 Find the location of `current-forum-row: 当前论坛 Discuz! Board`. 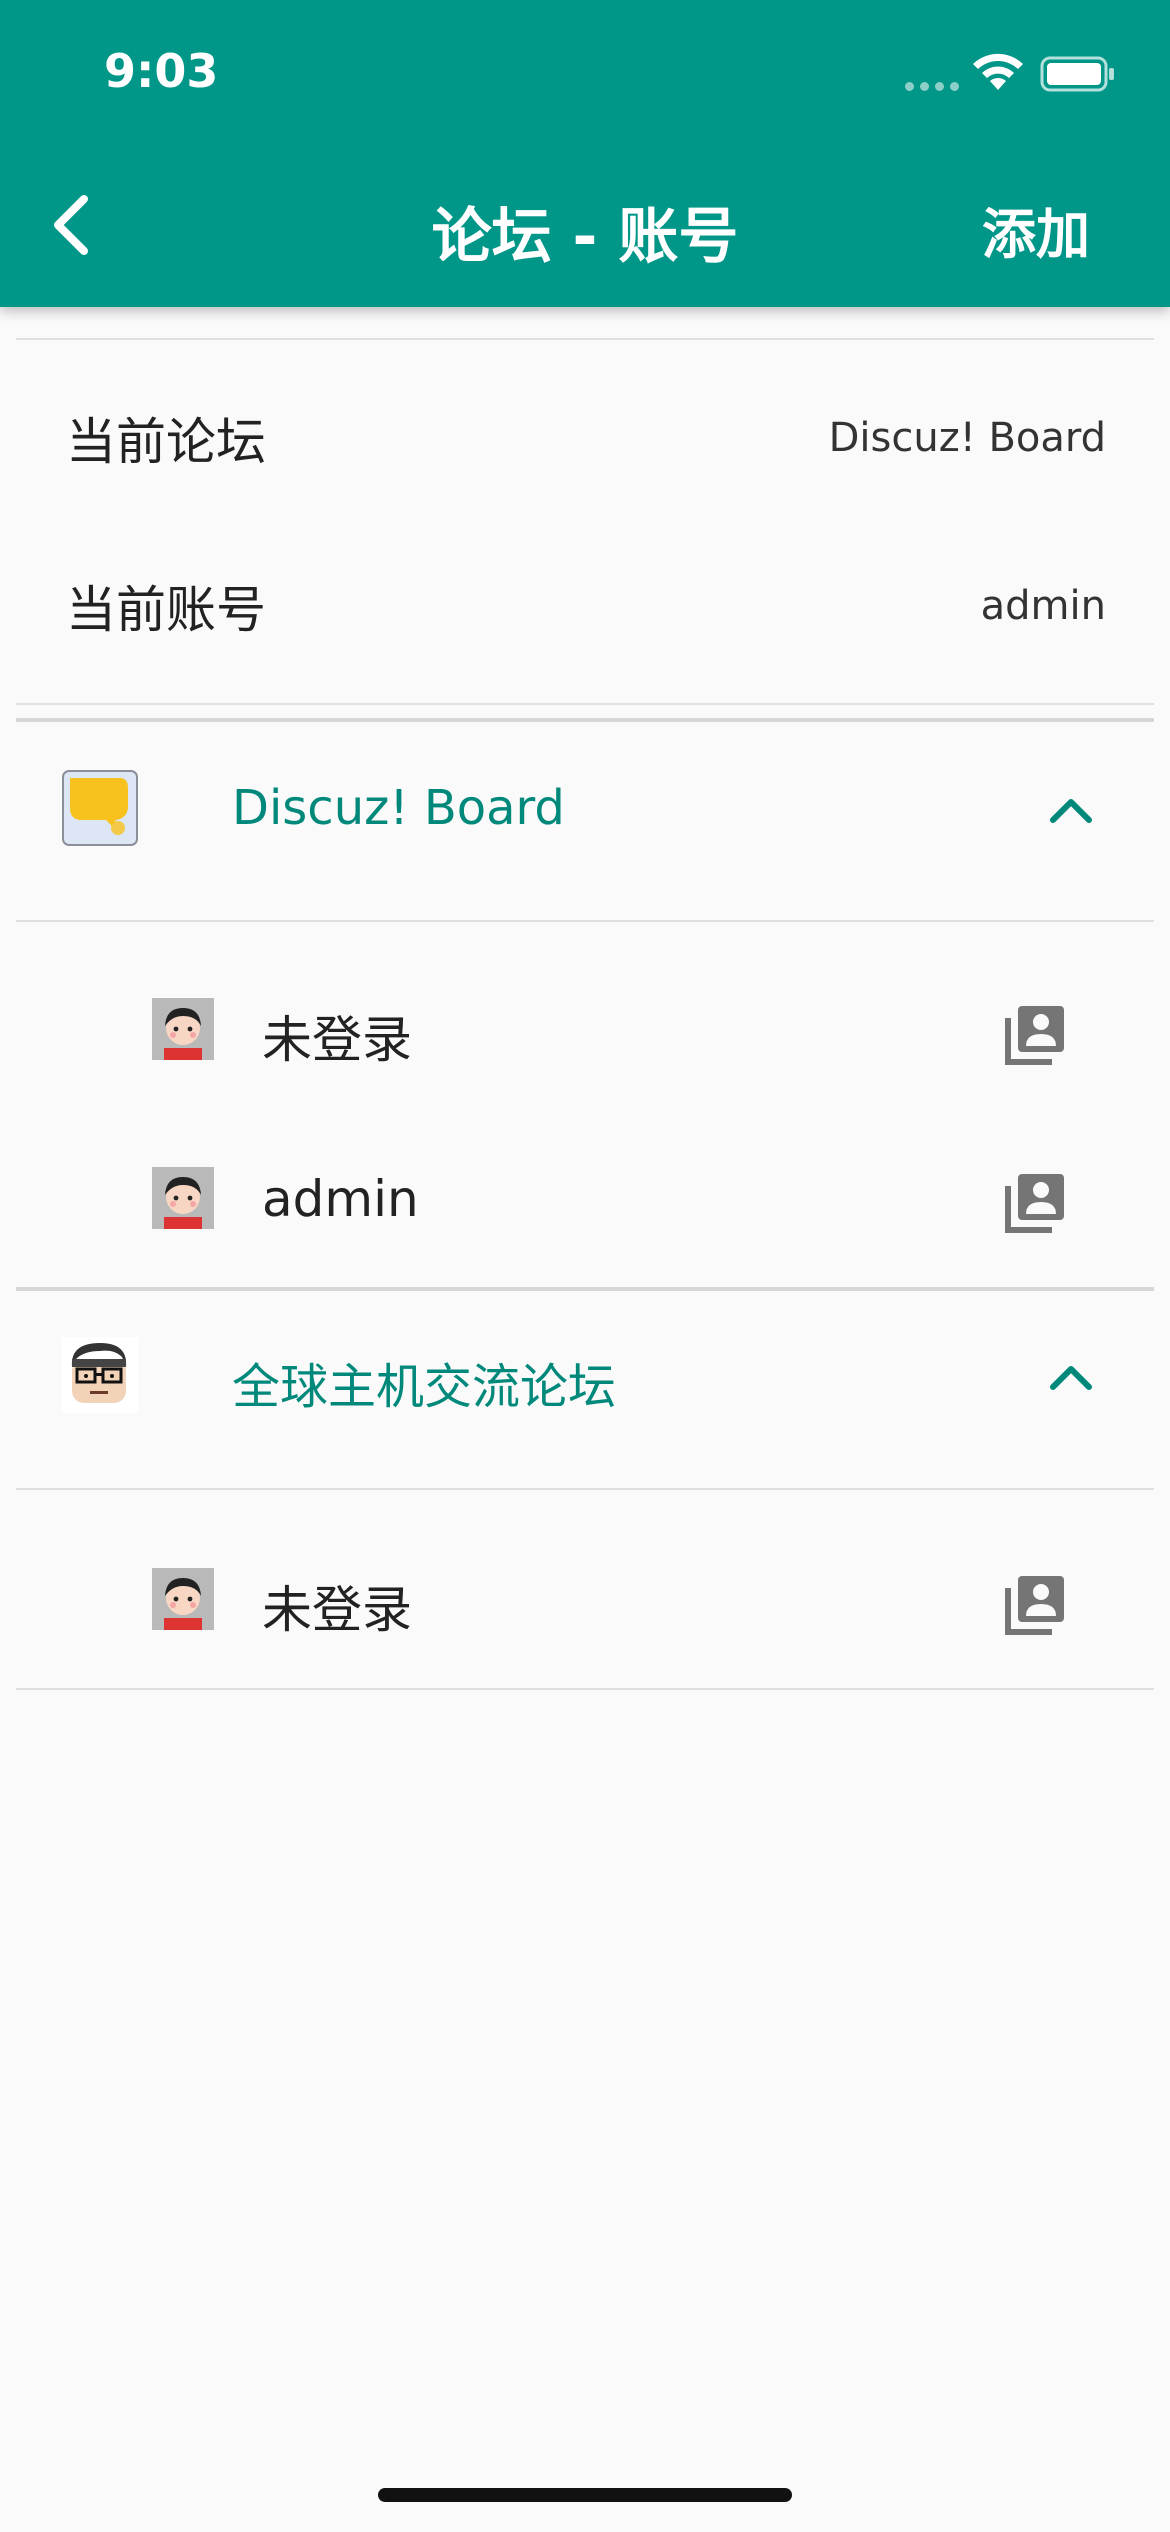

current-forum-row: 当前论坛 Discuz! Board is located at coordinates (586, 438).